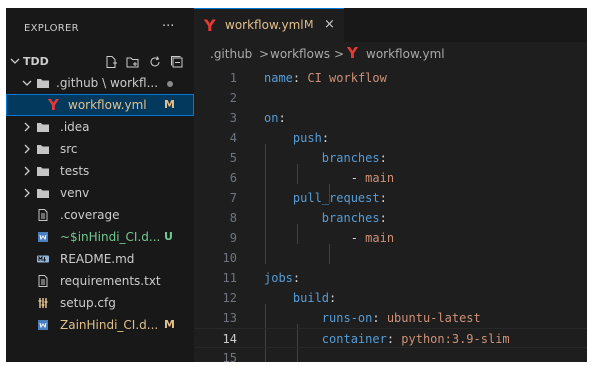 The height and width of the screenshot is (366, 593). What do you see at coordinates (100, 259) in the screenshot?
I see `tree-item-readme-file: README.md` at bounding box center [100, 259].